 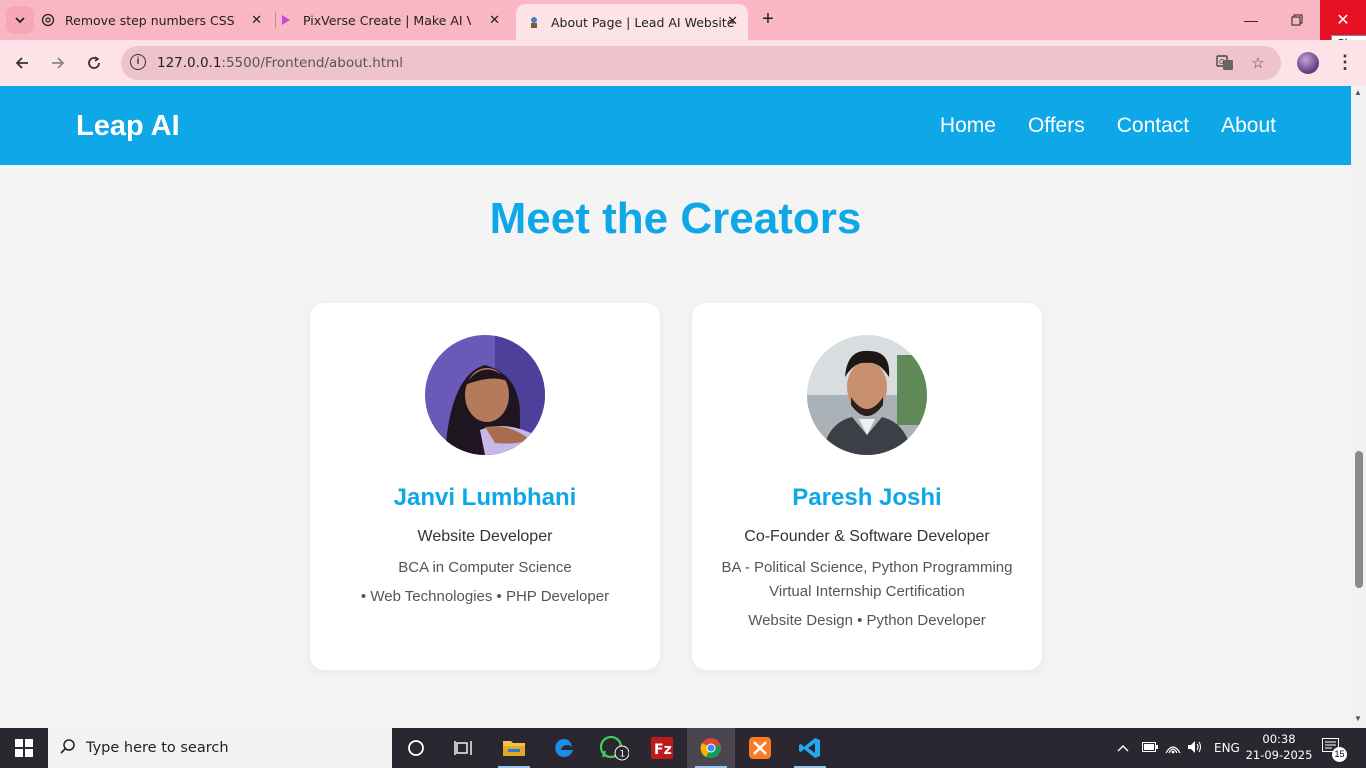 I want to click on search-icon, so click(x=68, y=748).